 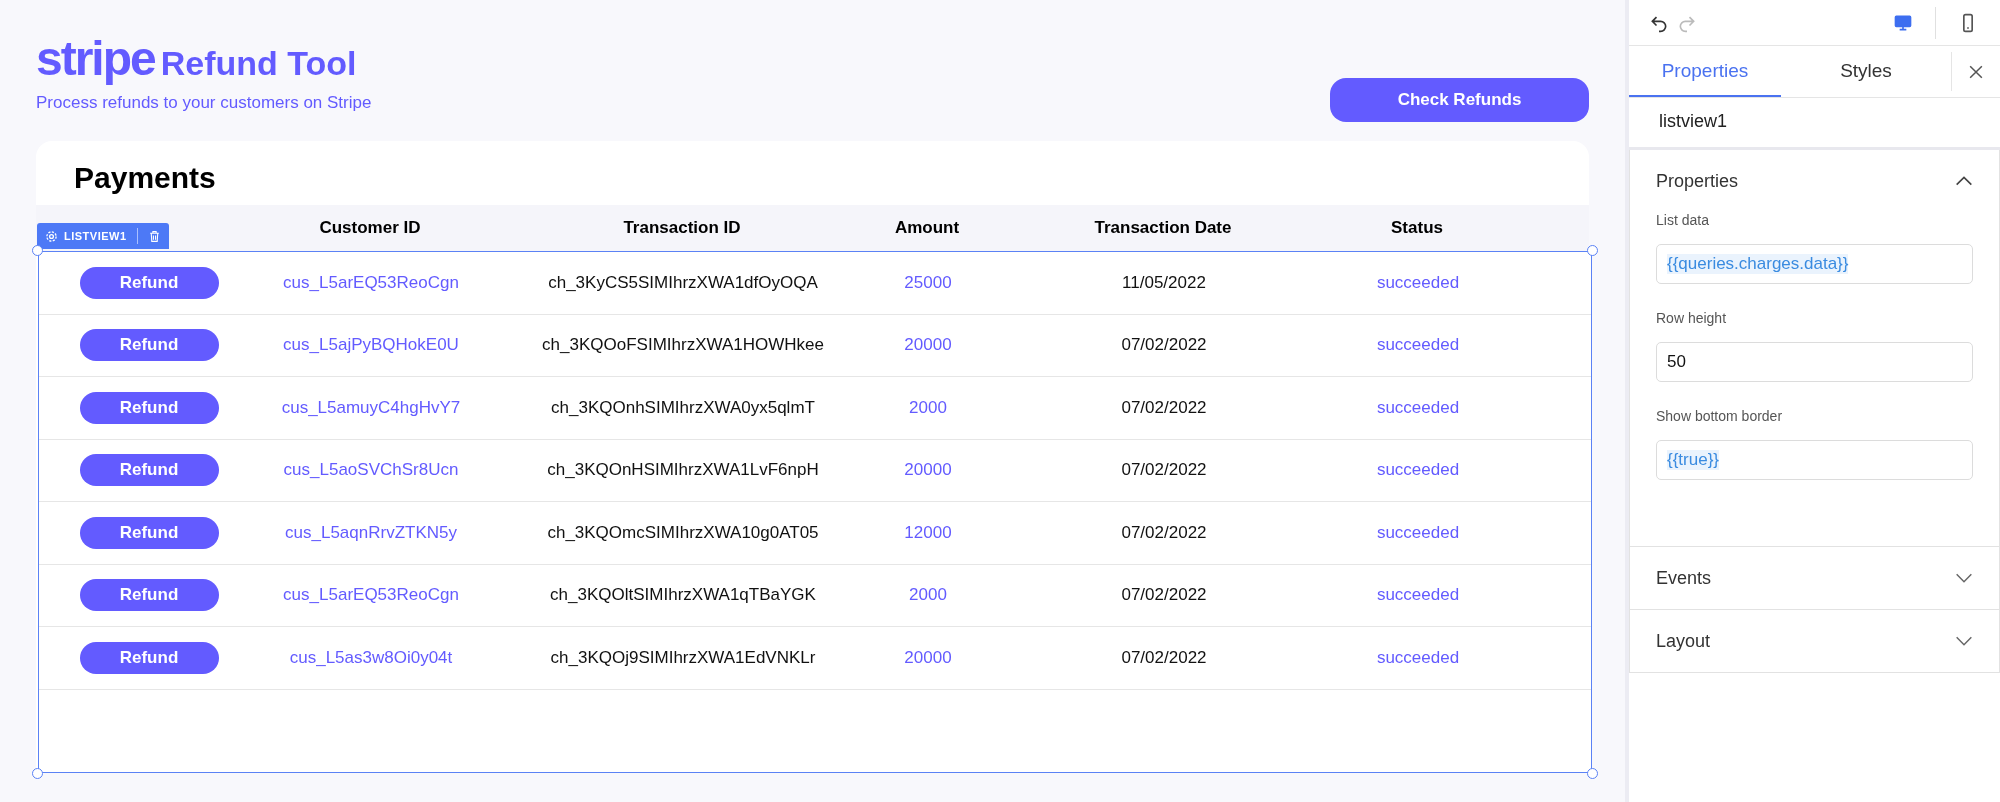 I want to click on customer-id-cell: cus_L5amuyC4hgHvY7, so click(x=371, y=407).